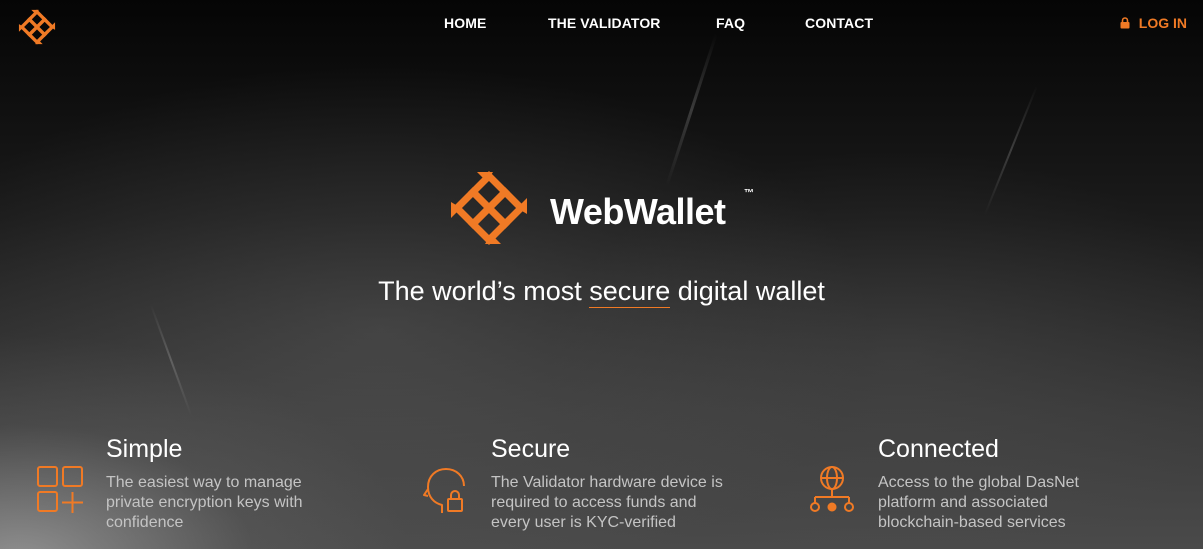 This screenshot has height=549, width=1203. I want to click on main-nav: HOME THE VALIDATOR FAQ CONTACT, so click(601, 24).